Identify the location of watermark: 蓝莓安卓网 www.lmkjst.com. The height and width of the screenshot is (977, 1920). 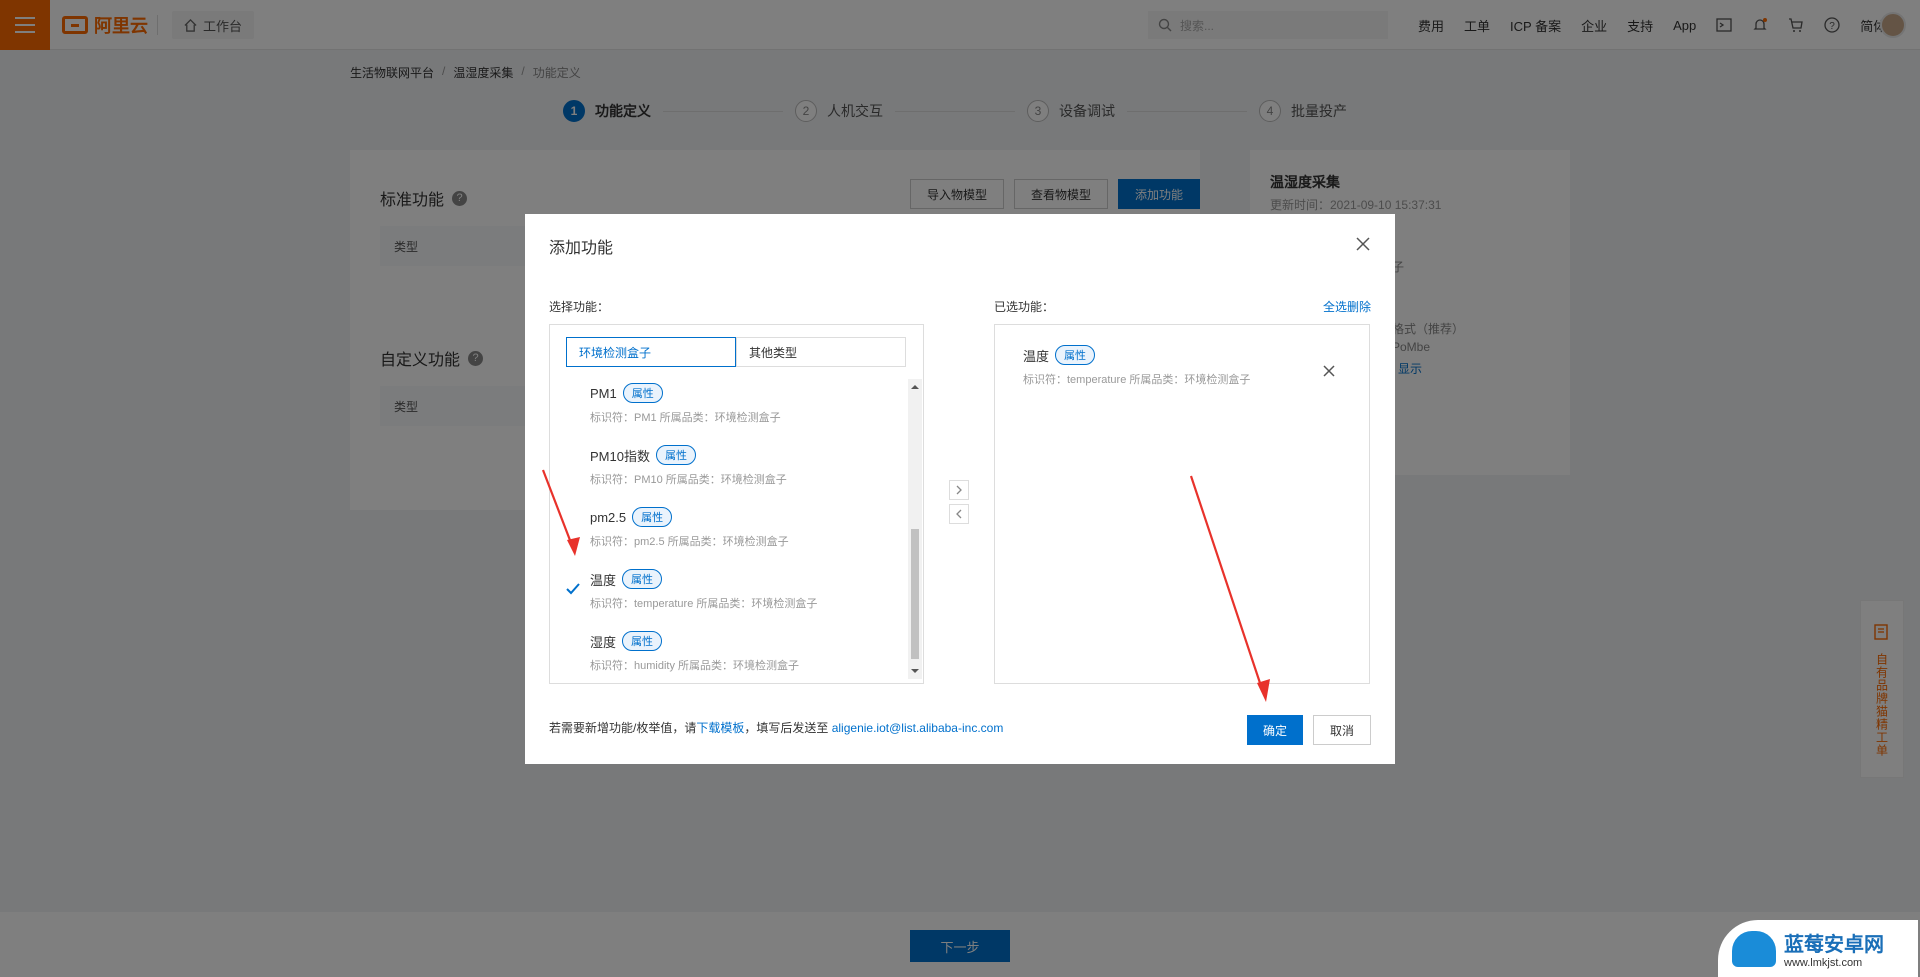
(1818, 948).